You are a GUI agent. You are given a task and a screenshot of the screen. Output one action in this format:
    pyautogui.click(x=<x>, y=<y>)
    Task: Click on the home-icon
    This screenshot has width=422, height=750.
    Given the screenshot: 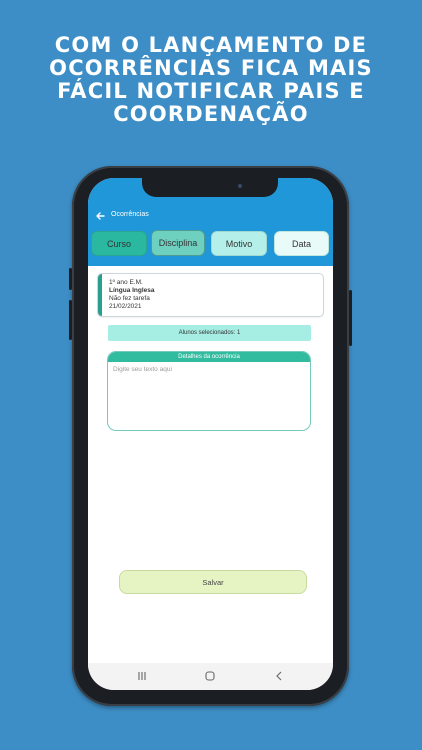 What is the action you would take?
    pyautogui.click(x=210, y=676)
    